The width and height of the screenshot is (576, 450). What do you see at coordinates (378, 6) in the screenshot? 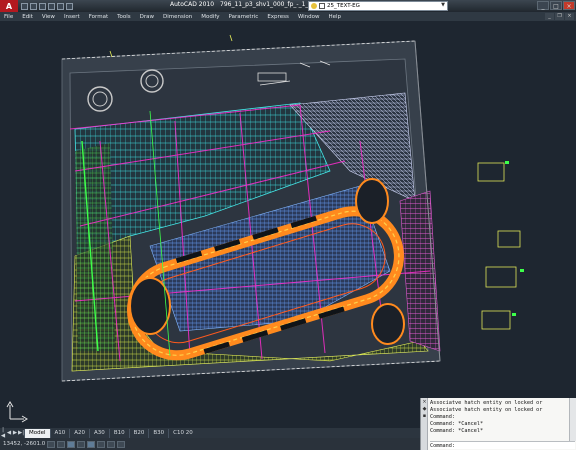
I see `layer-dropdown: 25_TEXT-EG ▼` at bounding box center [378, 6].